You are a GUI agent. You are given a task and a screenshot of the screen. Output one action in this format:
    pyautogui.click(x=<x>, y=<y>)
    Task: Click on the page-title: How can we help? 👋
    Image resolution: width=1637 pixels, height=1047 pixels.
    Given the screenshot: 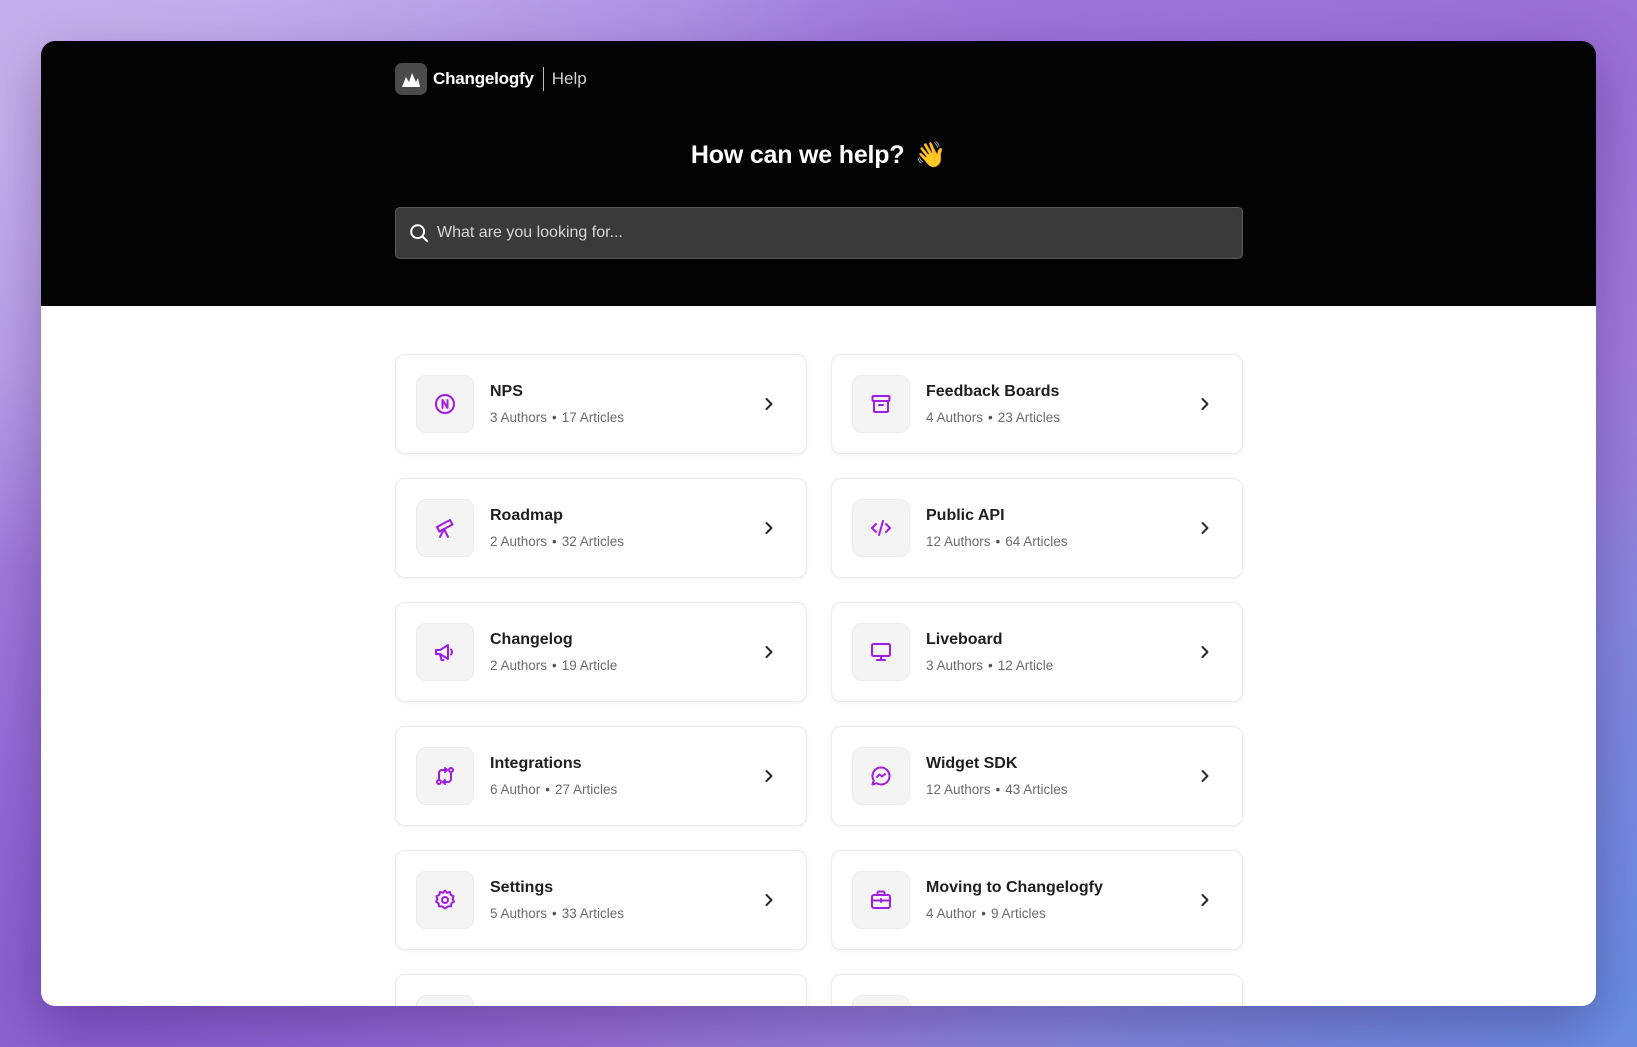 What is the action you would take?
    pyautogui.click(x=818, y=155)
    